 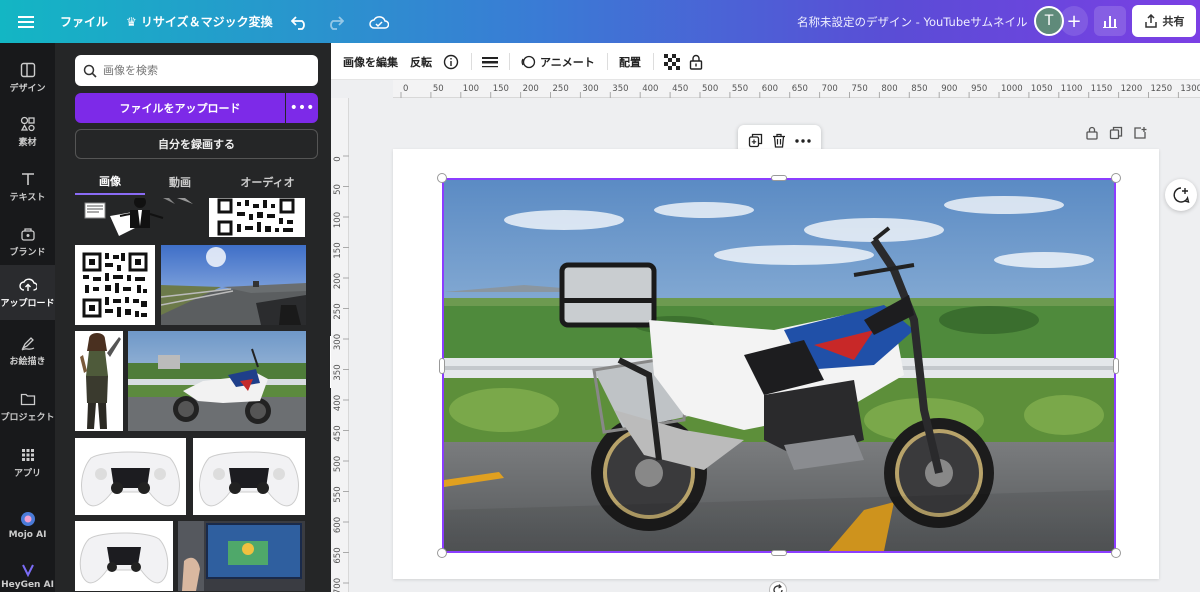 What do you see at coordinates (1116, 133) in the screenshot?
I see `copy-page-icon` at bounding box center [1116, 133].